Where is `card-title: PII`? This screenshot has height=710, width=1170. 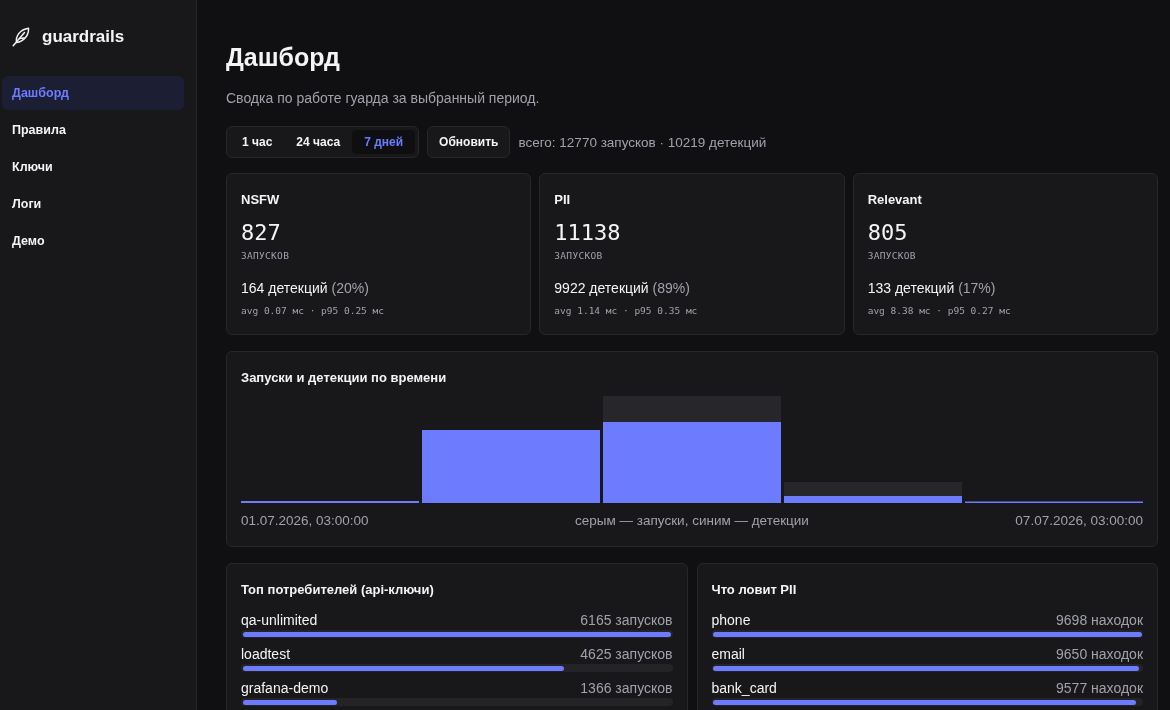
card-title: PII is located at coordinates (563, 200).